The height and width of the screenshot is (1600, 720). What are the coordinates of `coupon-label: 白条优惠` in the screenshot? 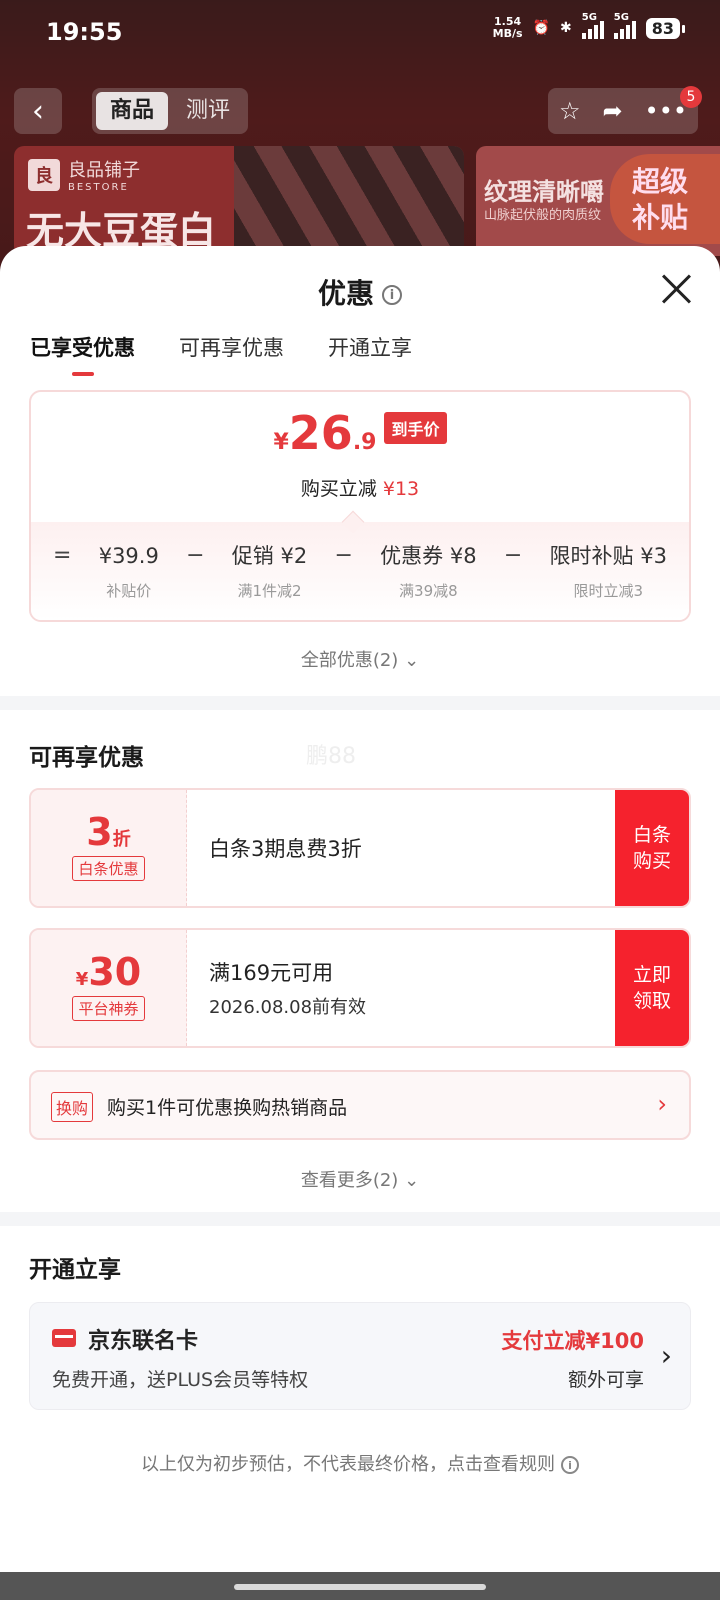 It's located at (108, 868).